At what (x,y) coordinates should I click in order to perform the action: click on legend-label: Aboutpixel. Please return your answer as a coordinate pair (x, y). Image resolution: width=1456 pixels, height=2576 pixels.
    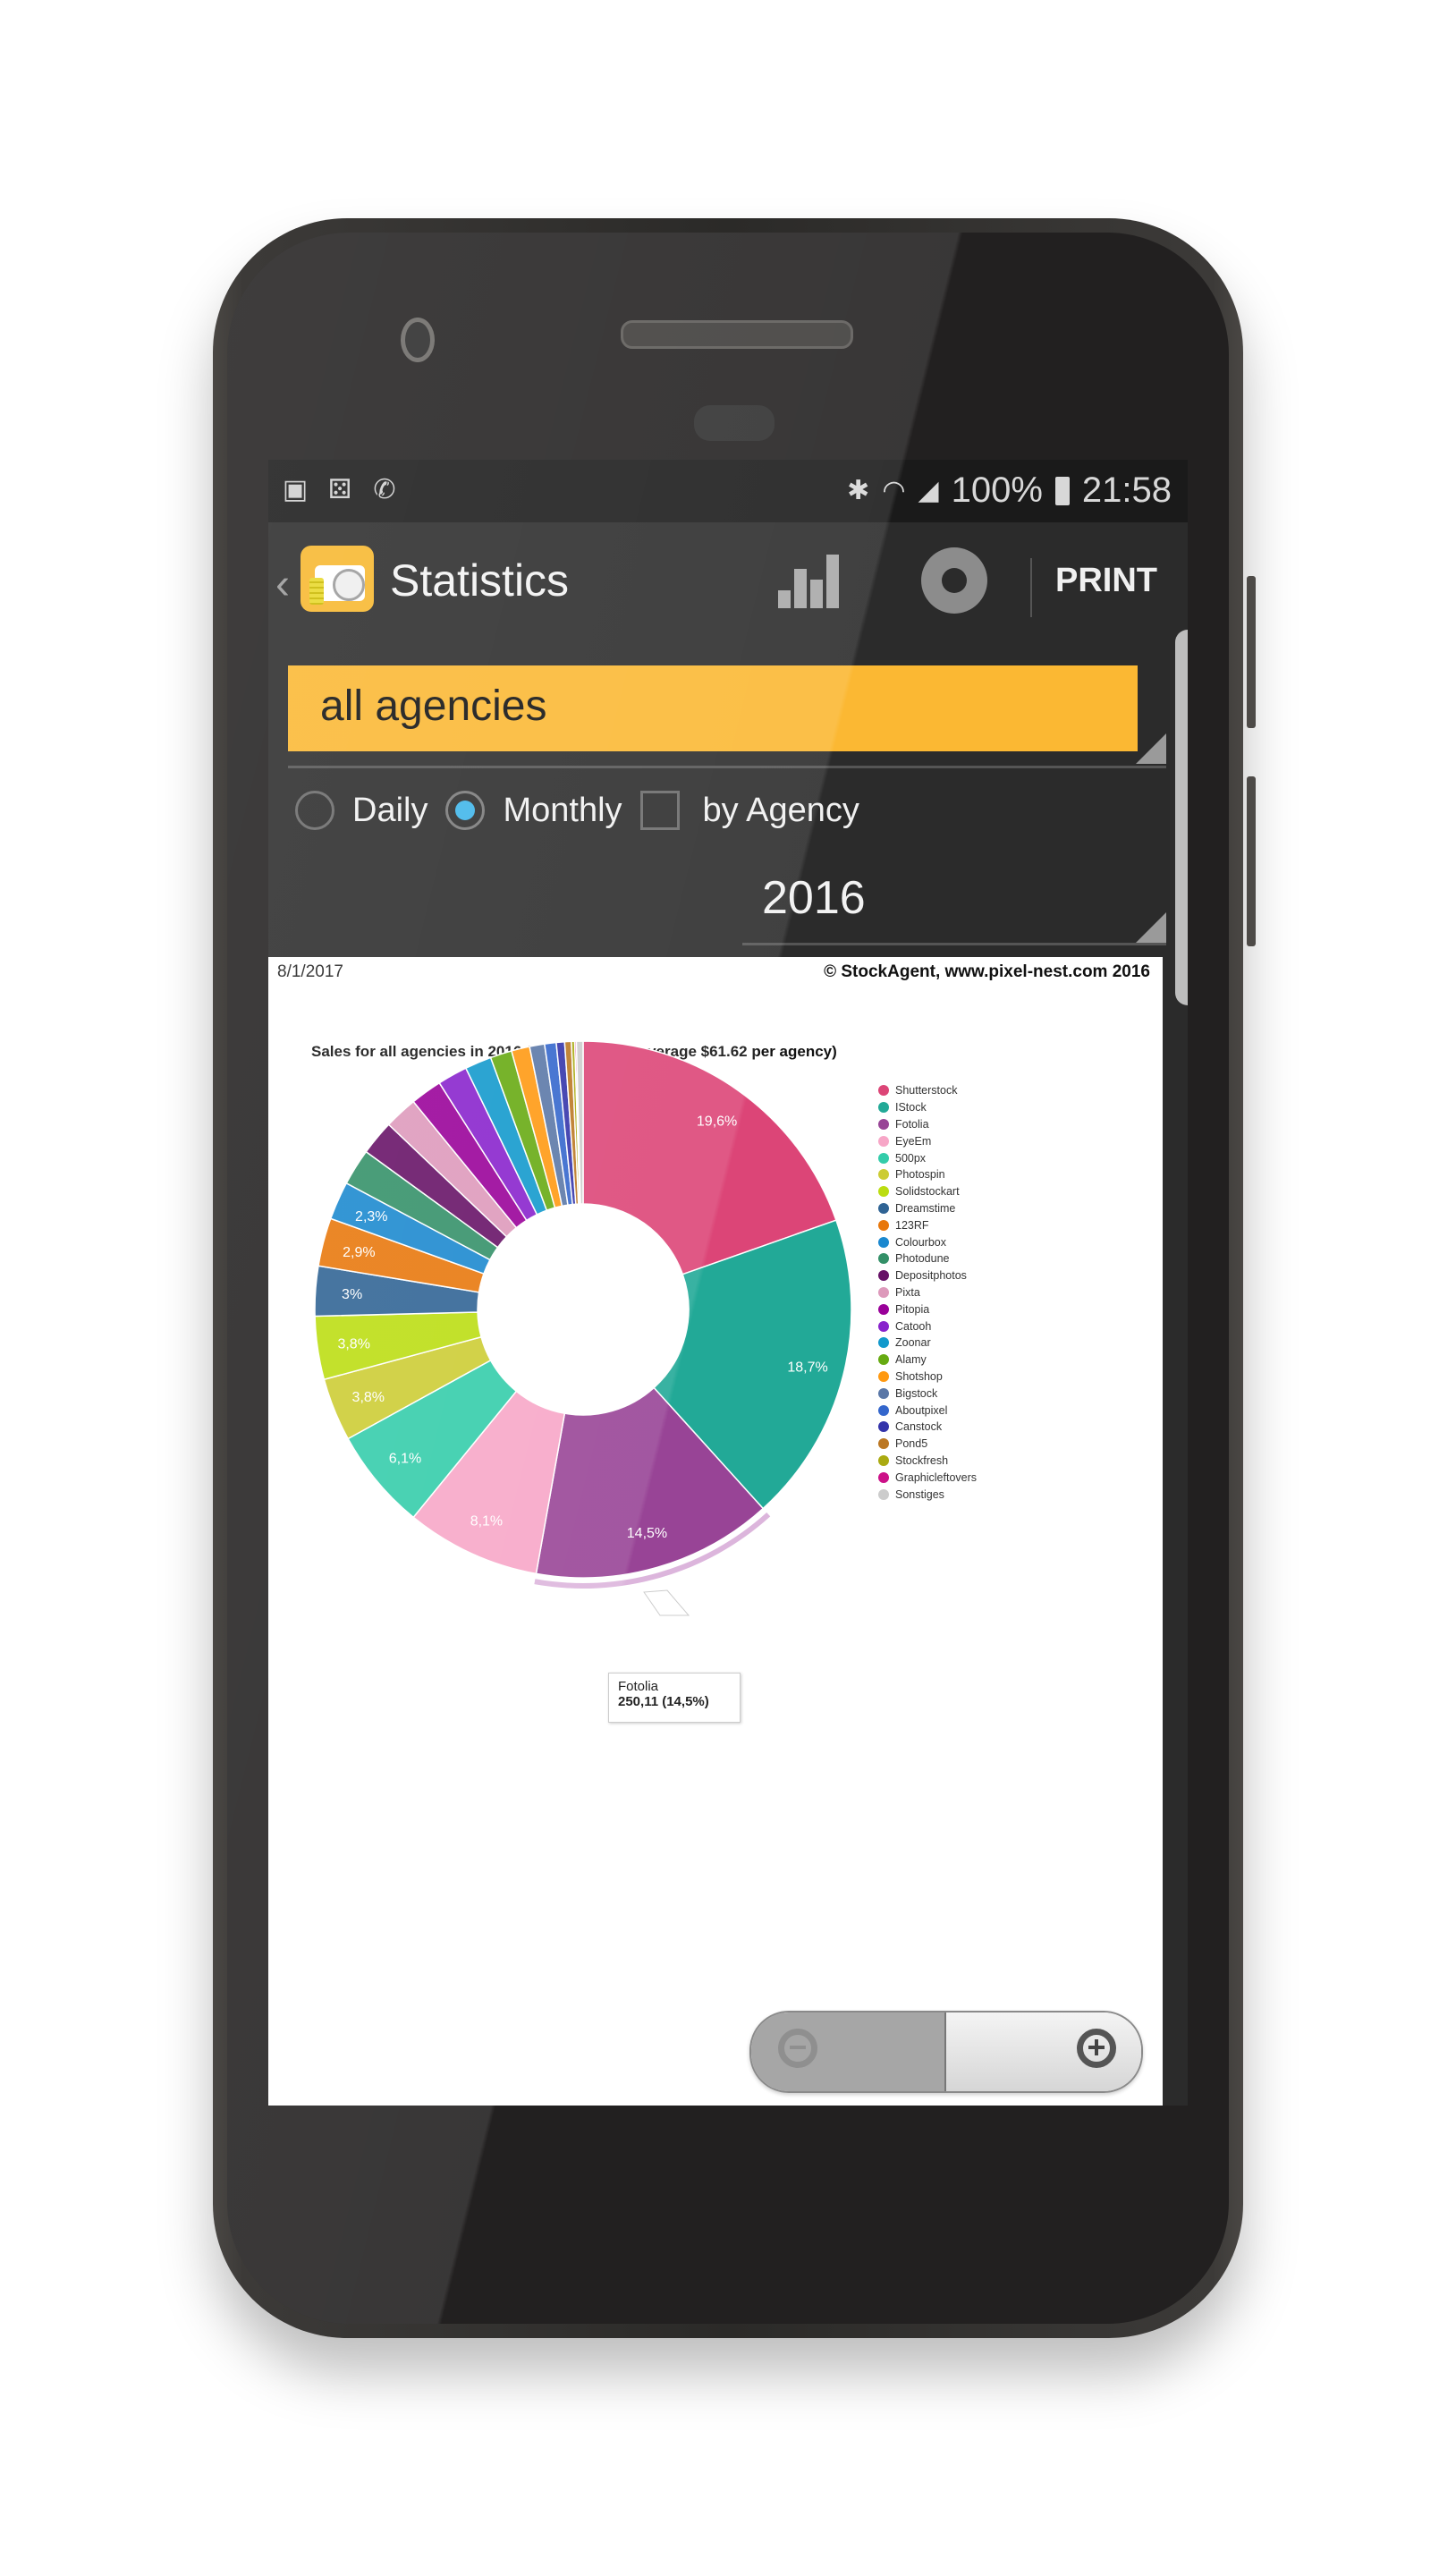
    Looking at the image, I should click on (921, 1410).